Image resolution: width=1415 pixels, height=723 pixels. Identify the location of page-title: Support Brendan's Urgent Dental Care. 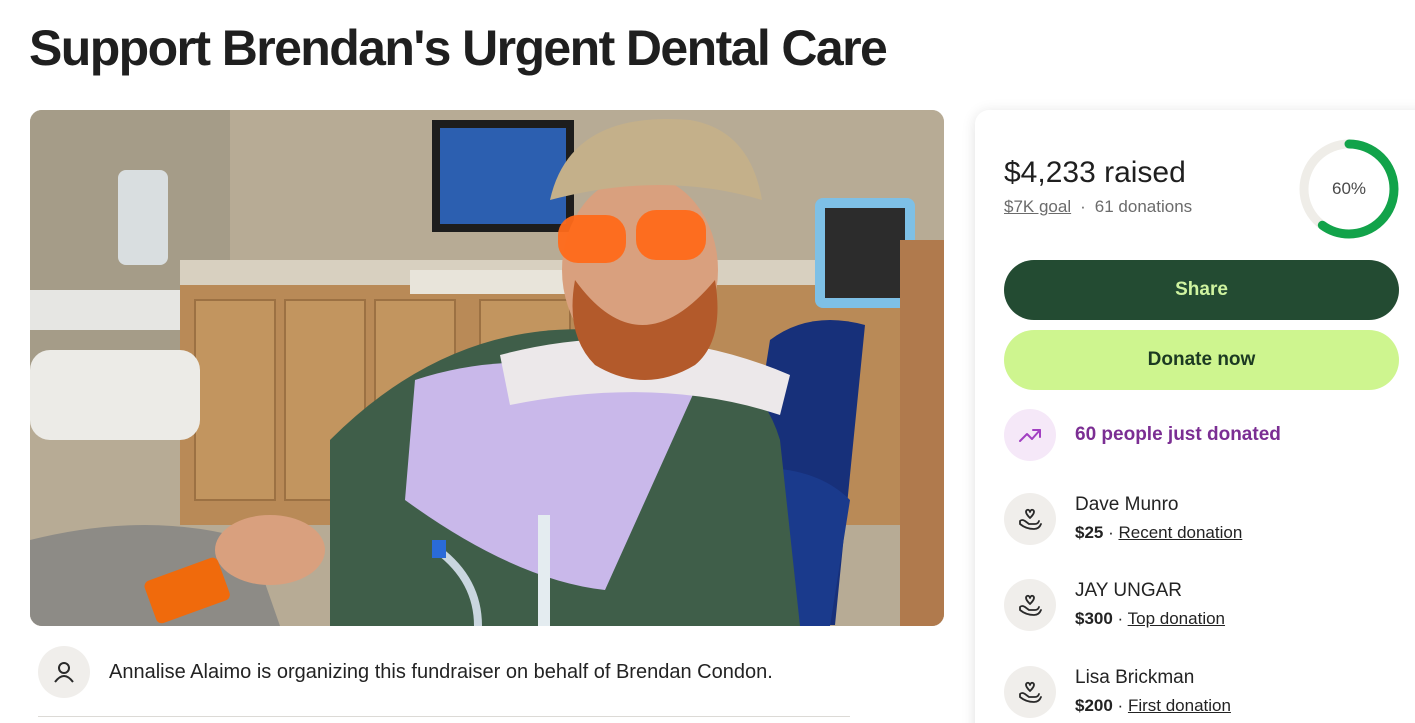
(458, 48).